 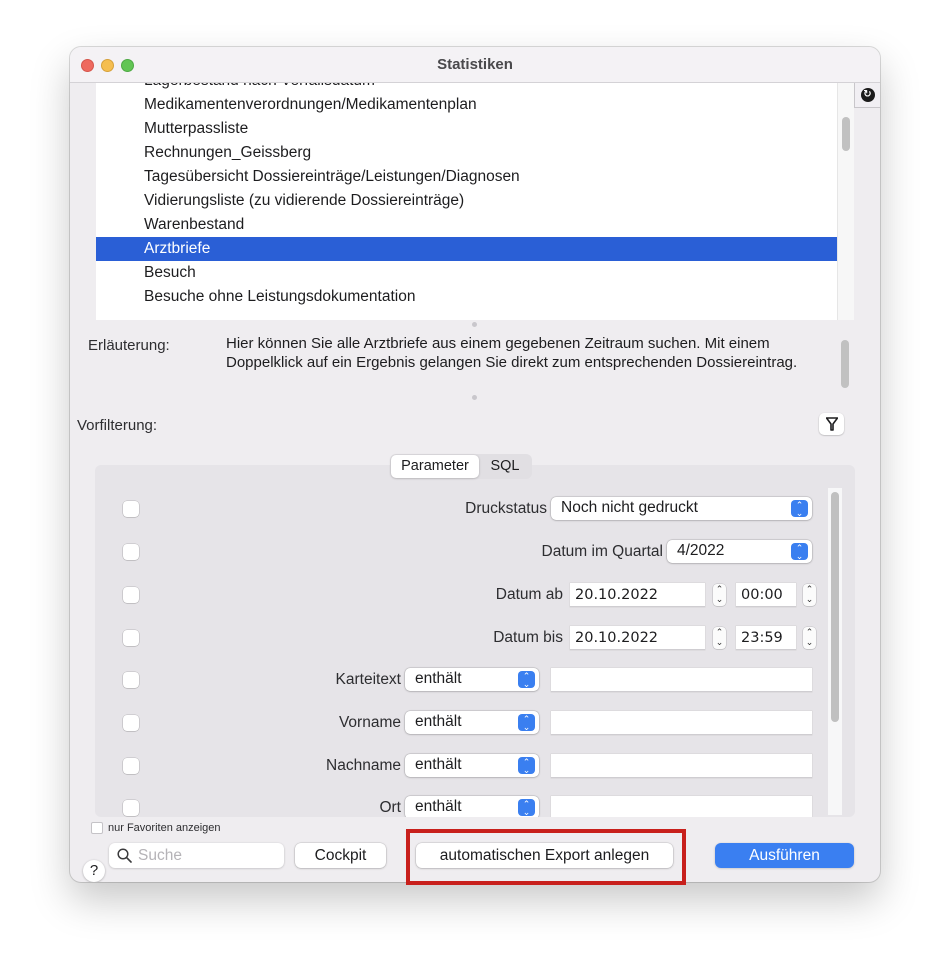 I want to click on karteitext-label: Karteitext, so click(x=368, y=679).